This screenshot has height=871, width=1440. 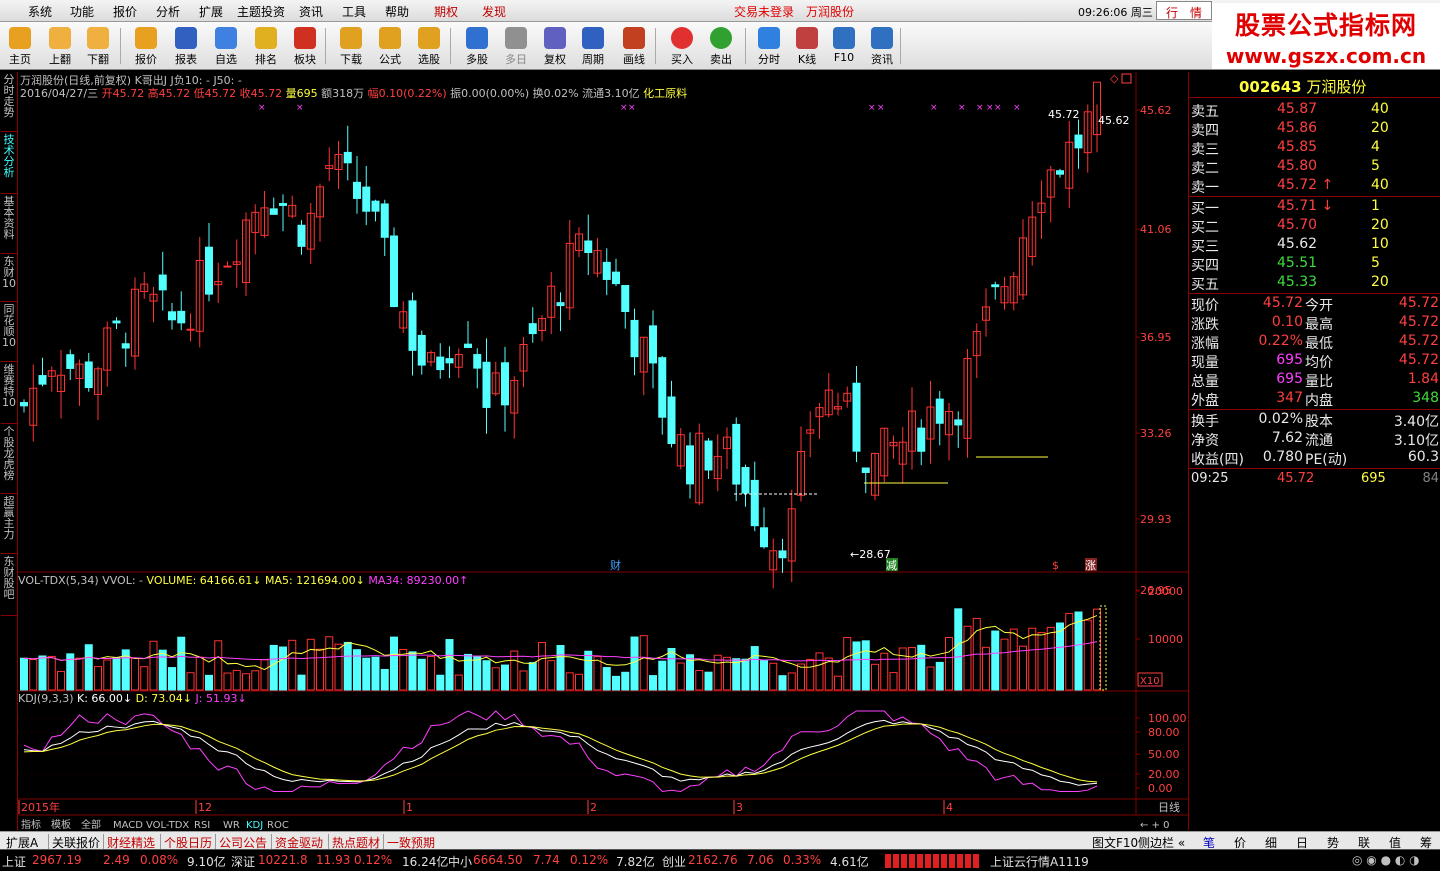 I want to click on sz-value: 10221.8, so click(x=283, y=860).